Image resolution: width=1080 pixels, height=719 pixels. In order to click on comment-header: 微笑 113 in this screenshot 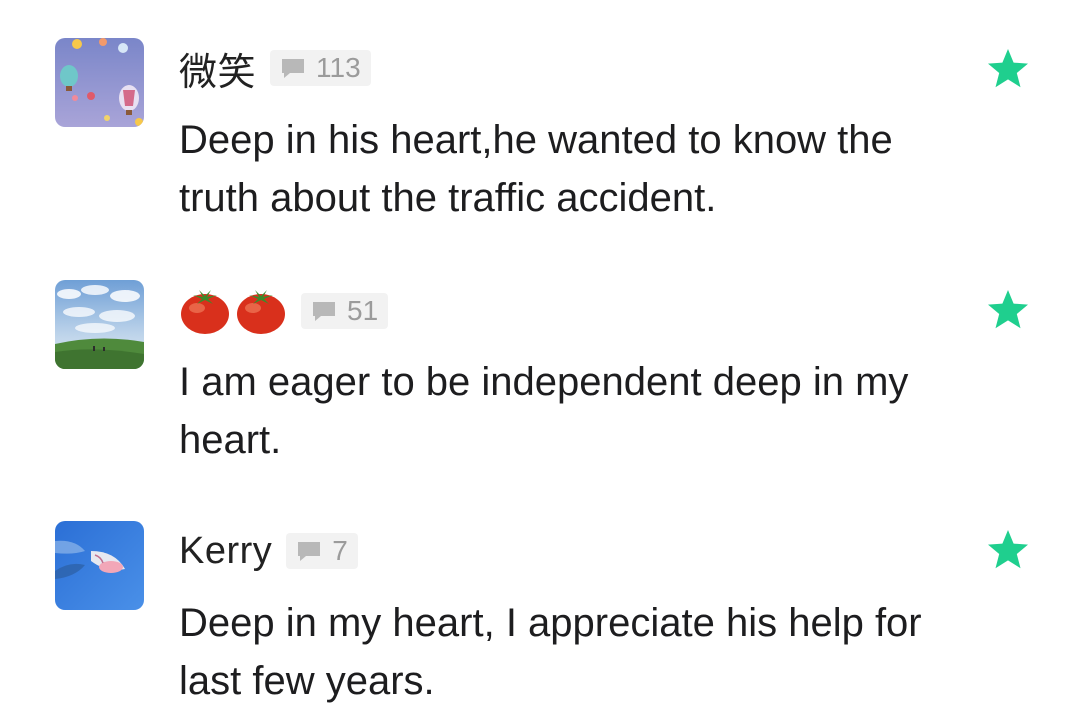, I will do `click(275, 68)`.